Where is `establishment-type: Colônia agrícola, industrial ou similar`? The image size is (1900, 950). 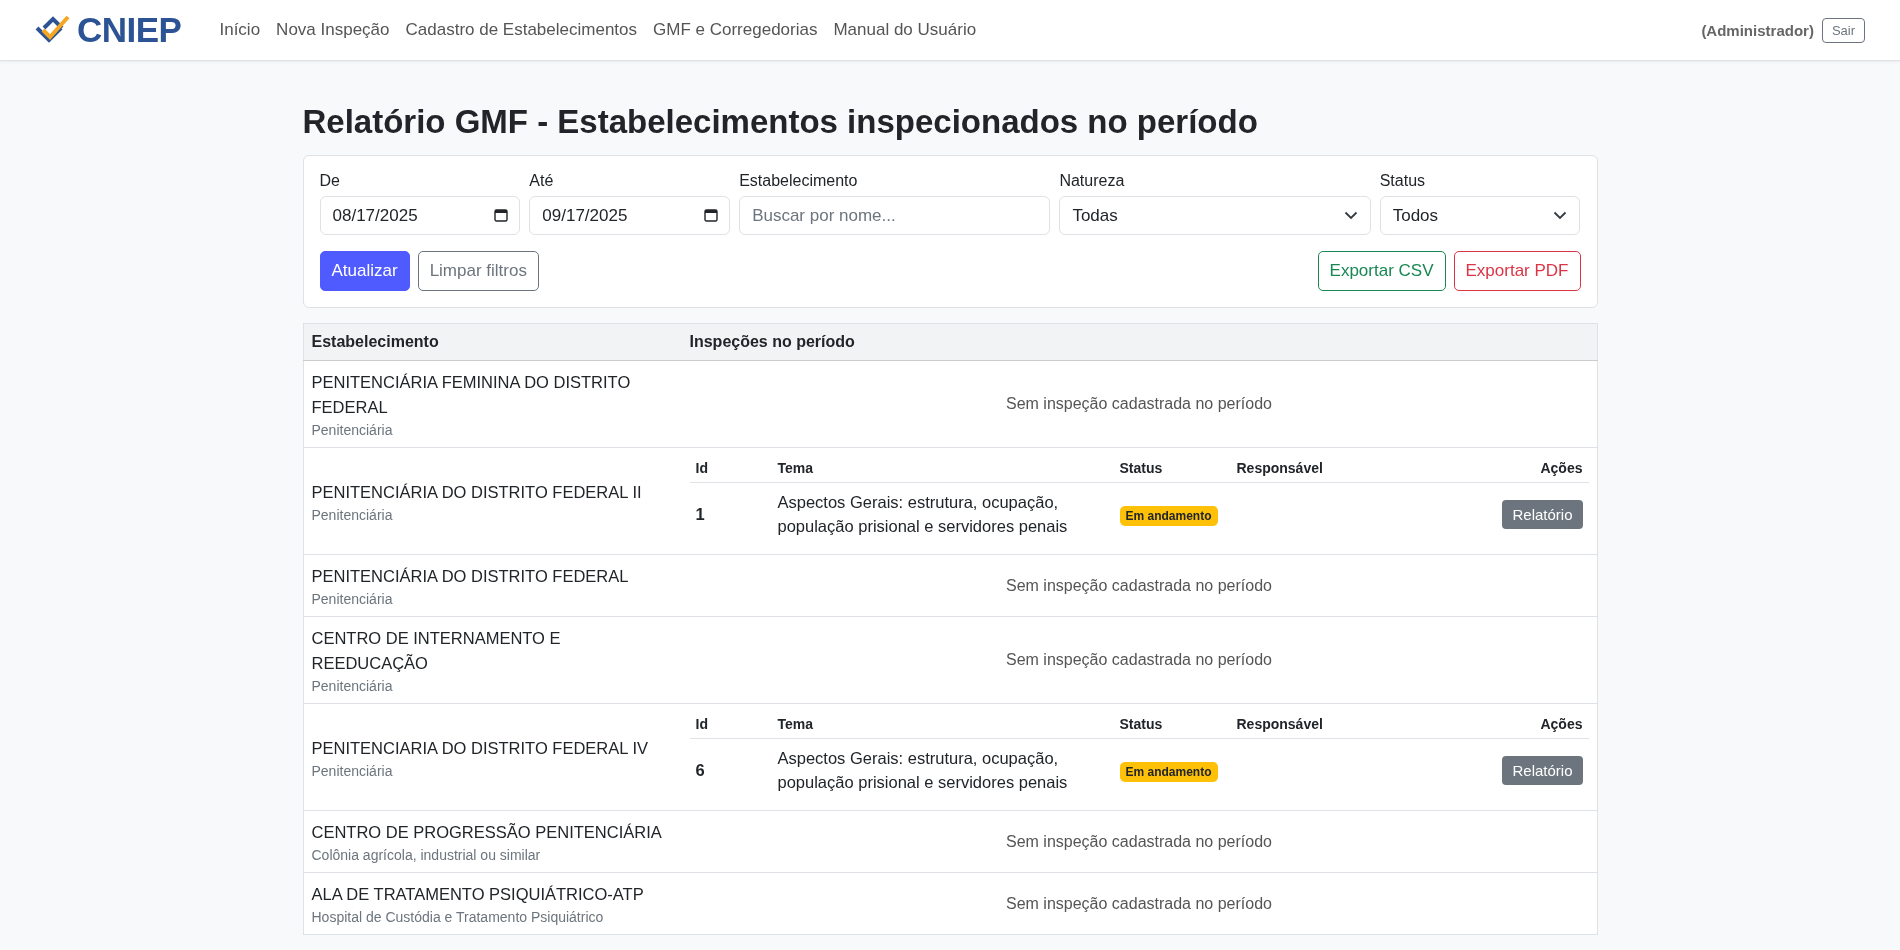
establishment-type: Colônia agrícola, industrial ou similar is located at coordinates (426, 855).